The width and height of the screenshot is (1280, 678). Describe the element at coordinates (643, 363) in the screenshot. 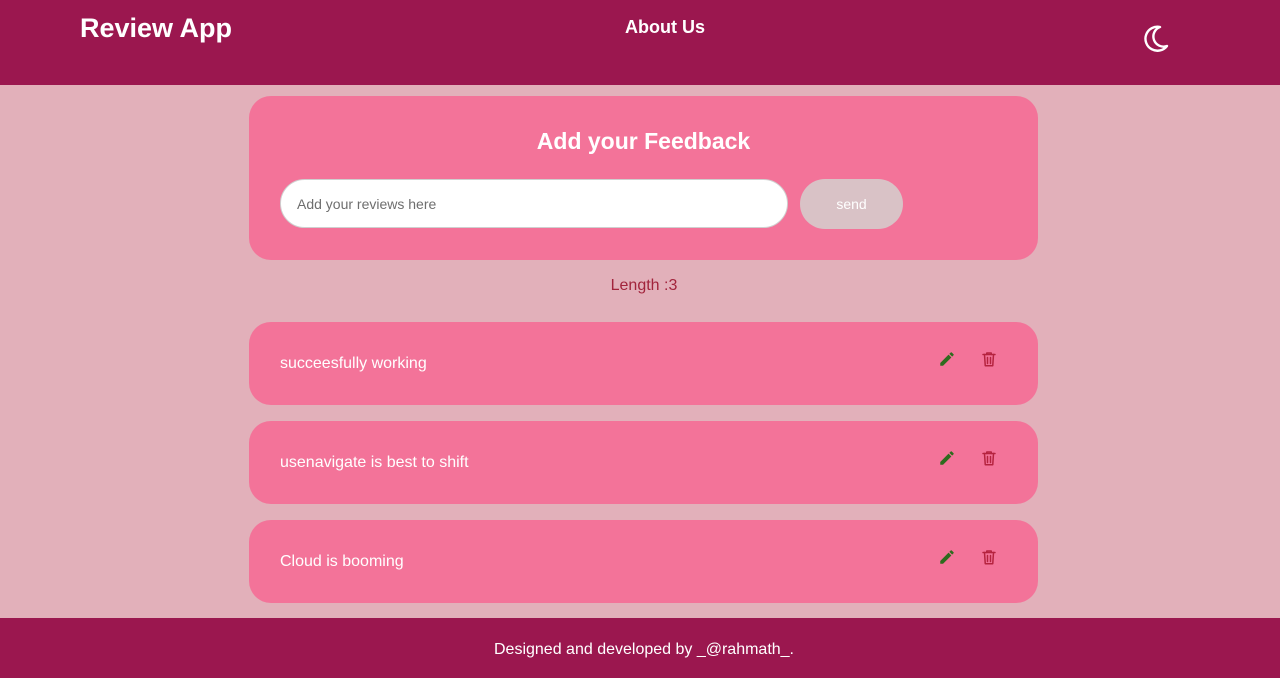

I see `review-item: succeesfully working` at that location.